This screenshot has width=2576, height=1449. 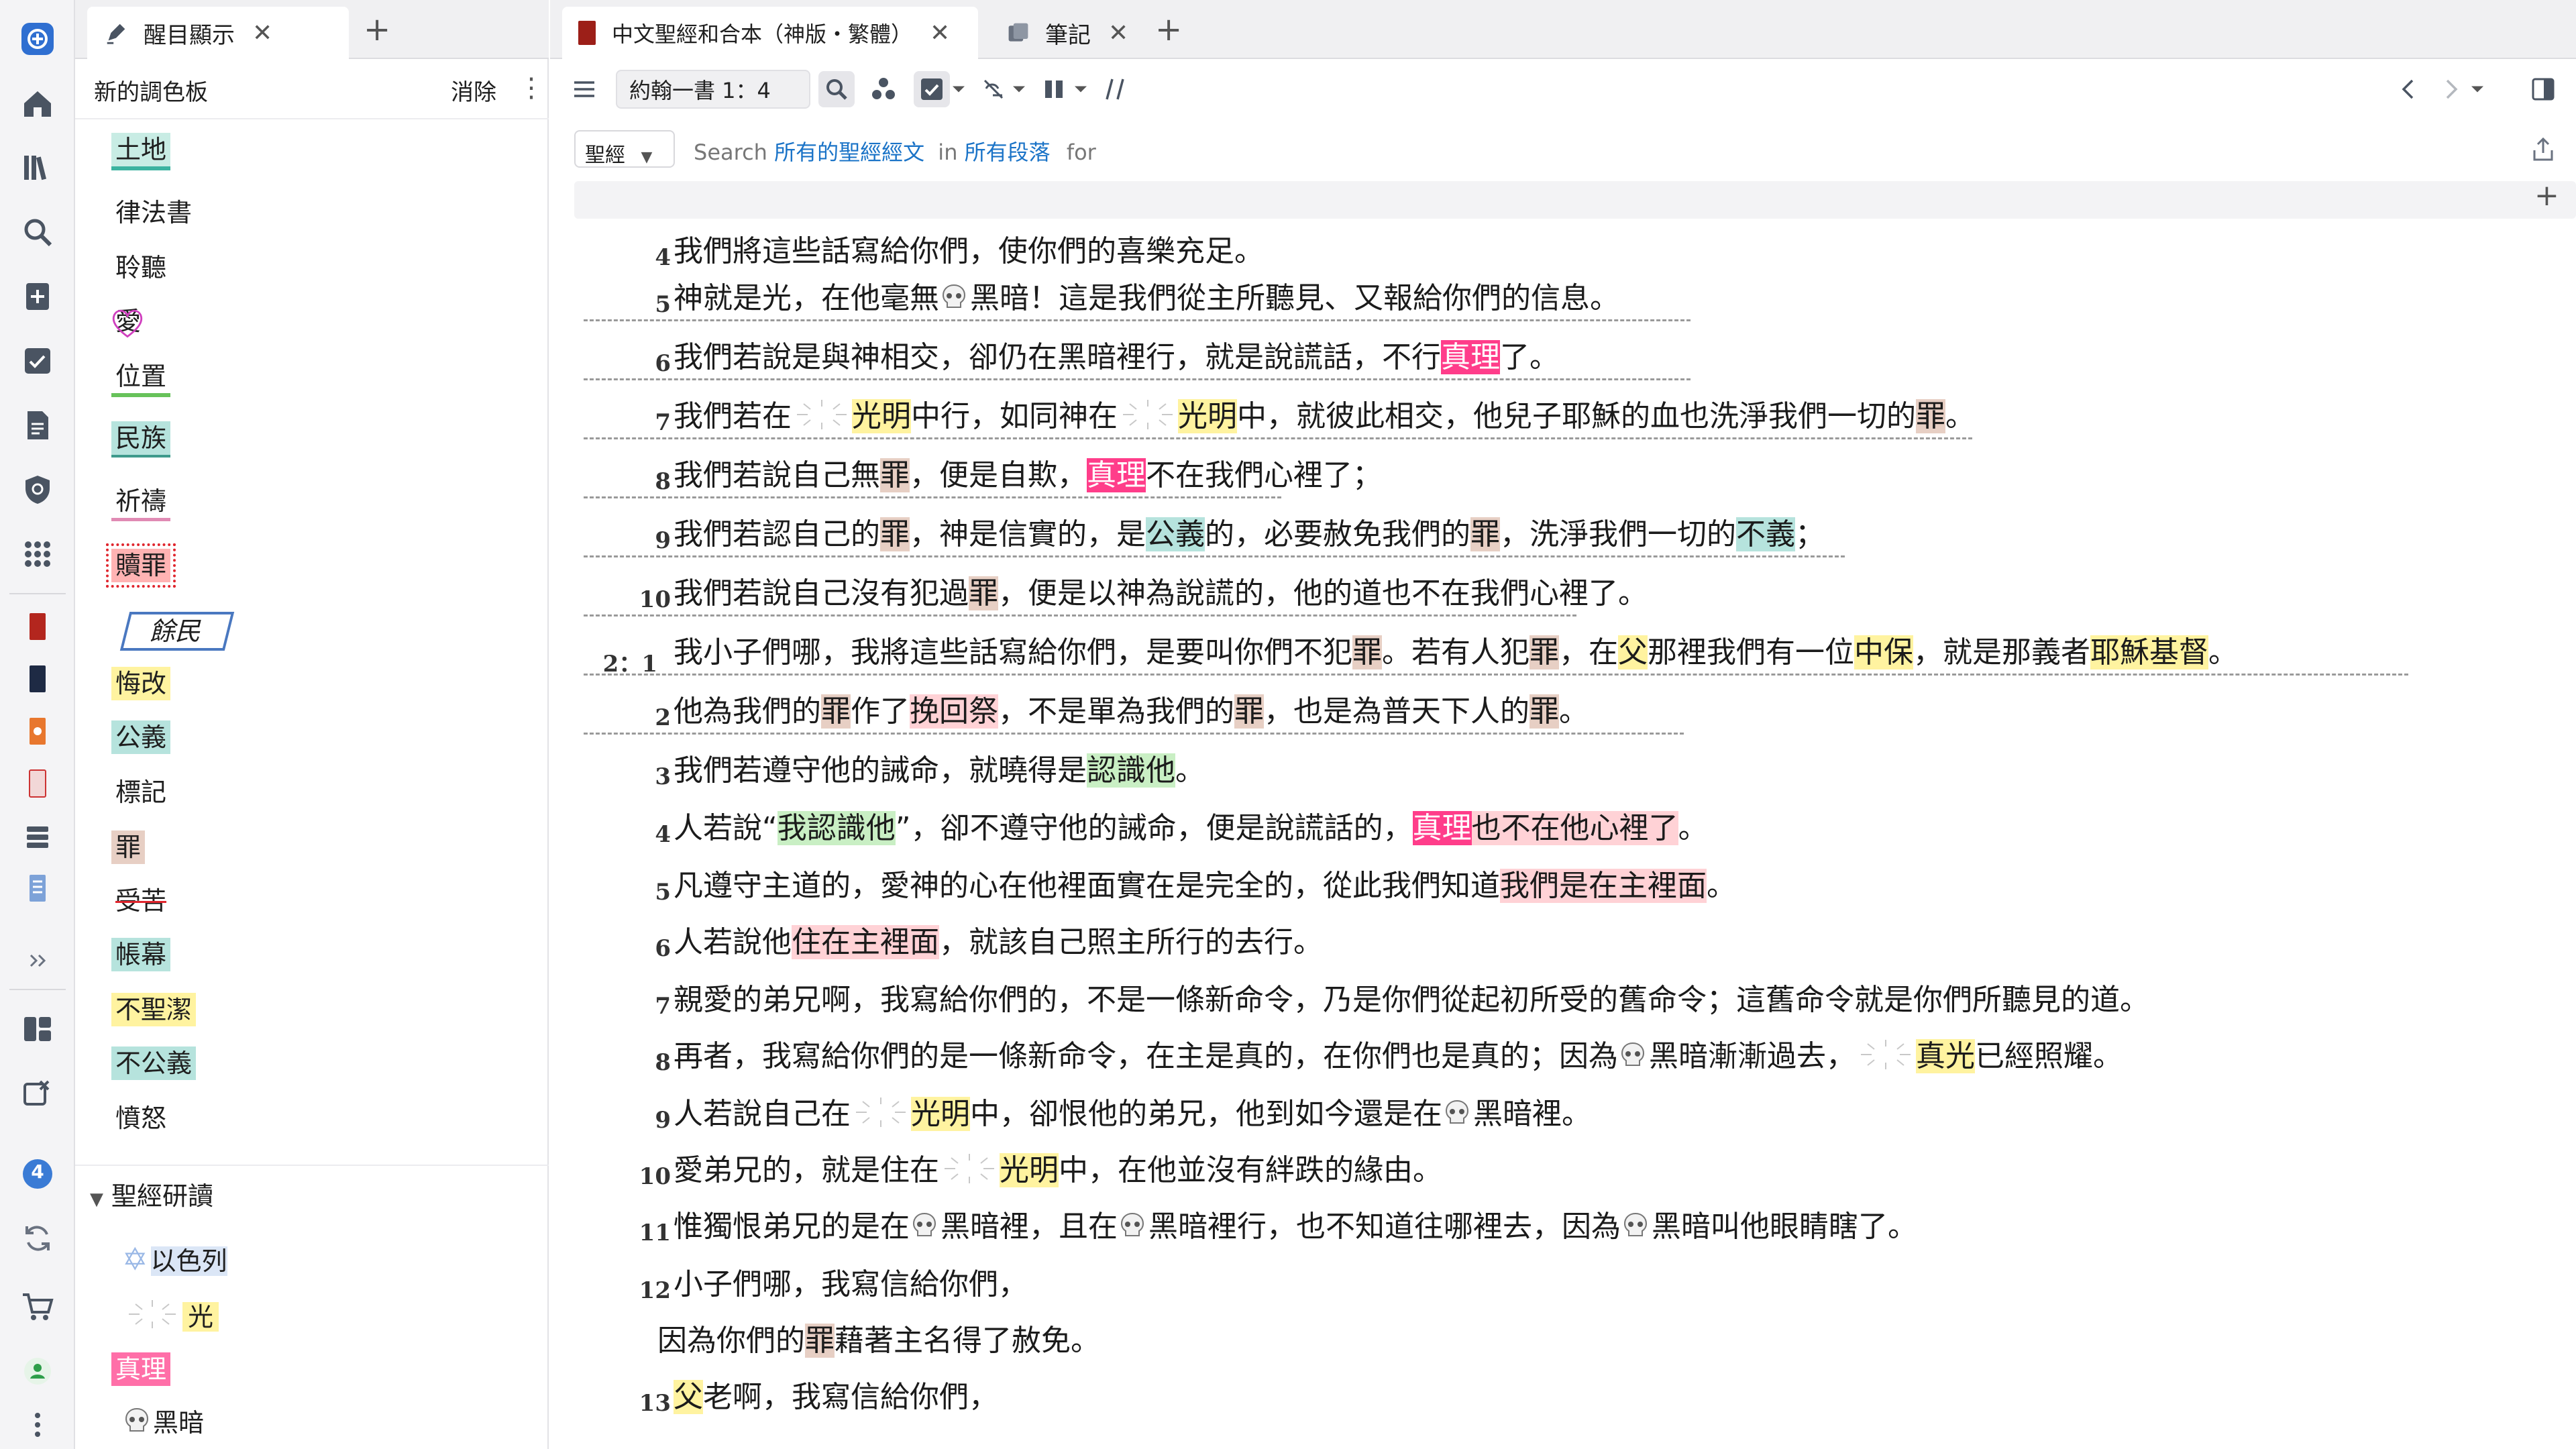 What do you see at coordinates (627, 1290) in the screenshot?
I see `verse-number: 12` at bounding box center [627, 1290].